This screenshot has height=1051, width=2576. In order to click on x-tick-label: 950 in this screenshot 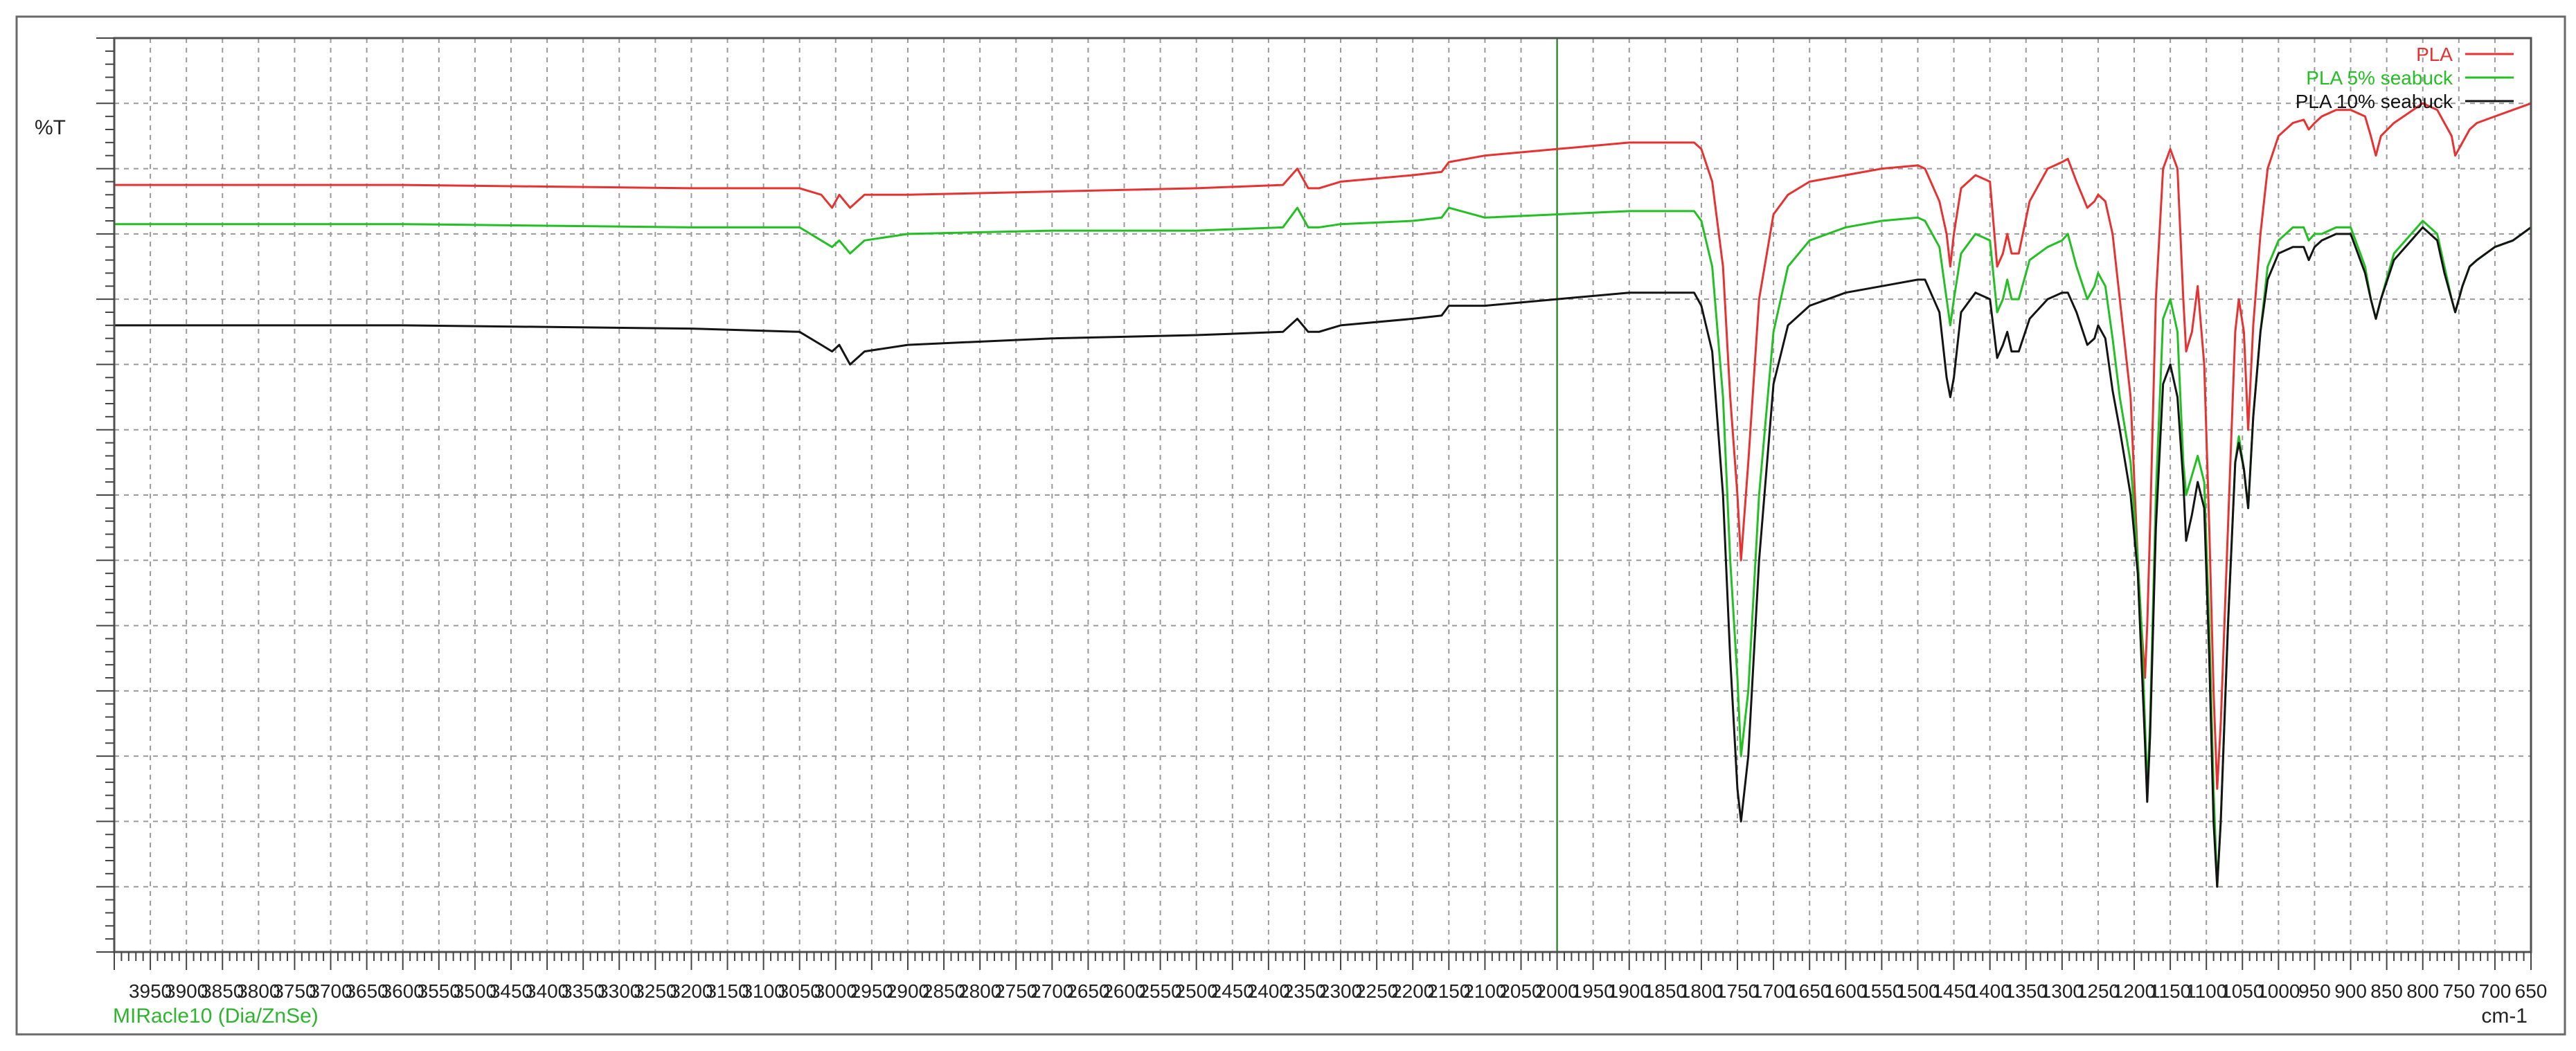, I will do `click(2314, 991)`.